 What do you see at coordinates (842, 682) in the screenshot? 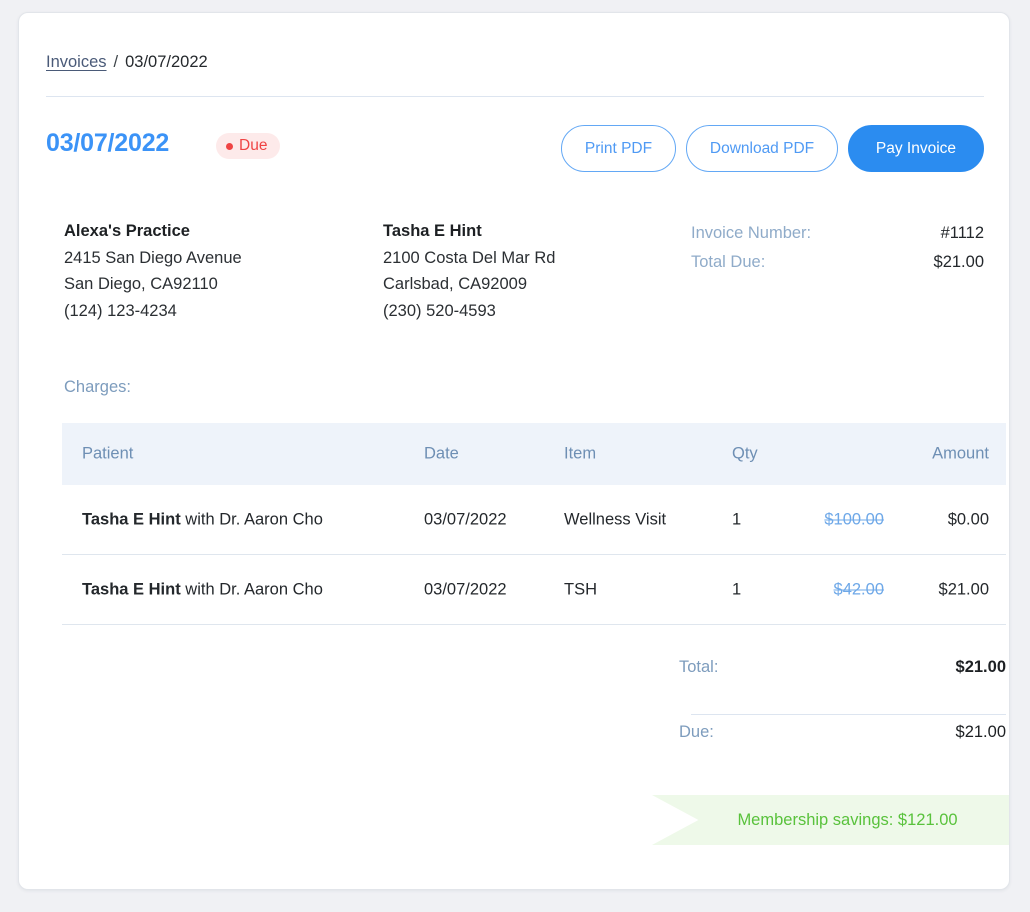
I see `total-row: Total: $21.00` at bounding box center [842, 682].